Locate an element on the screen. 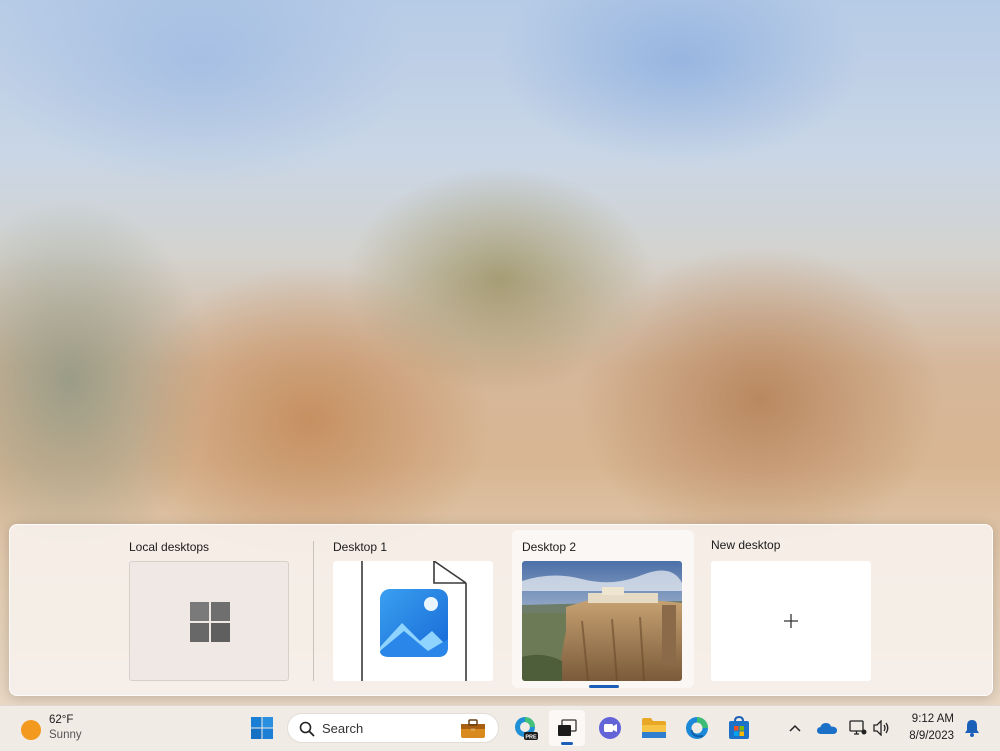 Image resolution: width=1000 pixels, height=751 pixels. plus-icon is located at coordinates (791, 621).